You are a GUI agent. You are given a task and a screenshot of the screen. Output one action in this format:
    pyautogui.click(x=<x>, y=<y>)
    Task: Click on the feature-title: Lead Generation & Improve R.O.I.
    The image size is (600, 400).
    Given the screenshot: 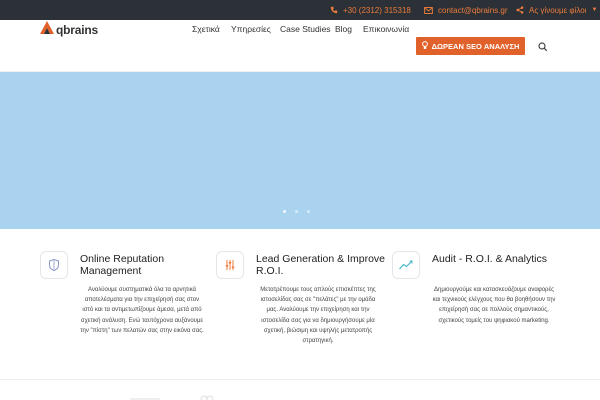 What is the action you would take?
    pyautogui.click(x=320, y=265)
    